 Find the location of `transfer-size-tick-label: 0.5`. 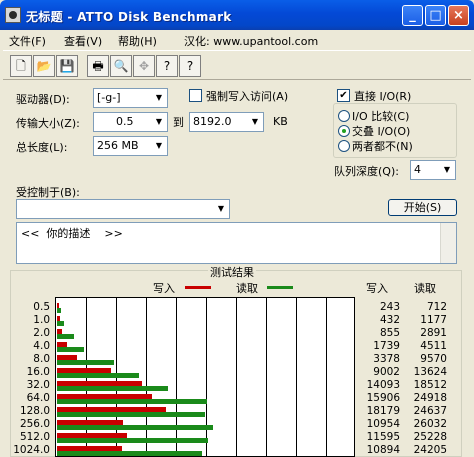

transfer-size-tick-label: 0.5 is located at coordinates (41, 307).